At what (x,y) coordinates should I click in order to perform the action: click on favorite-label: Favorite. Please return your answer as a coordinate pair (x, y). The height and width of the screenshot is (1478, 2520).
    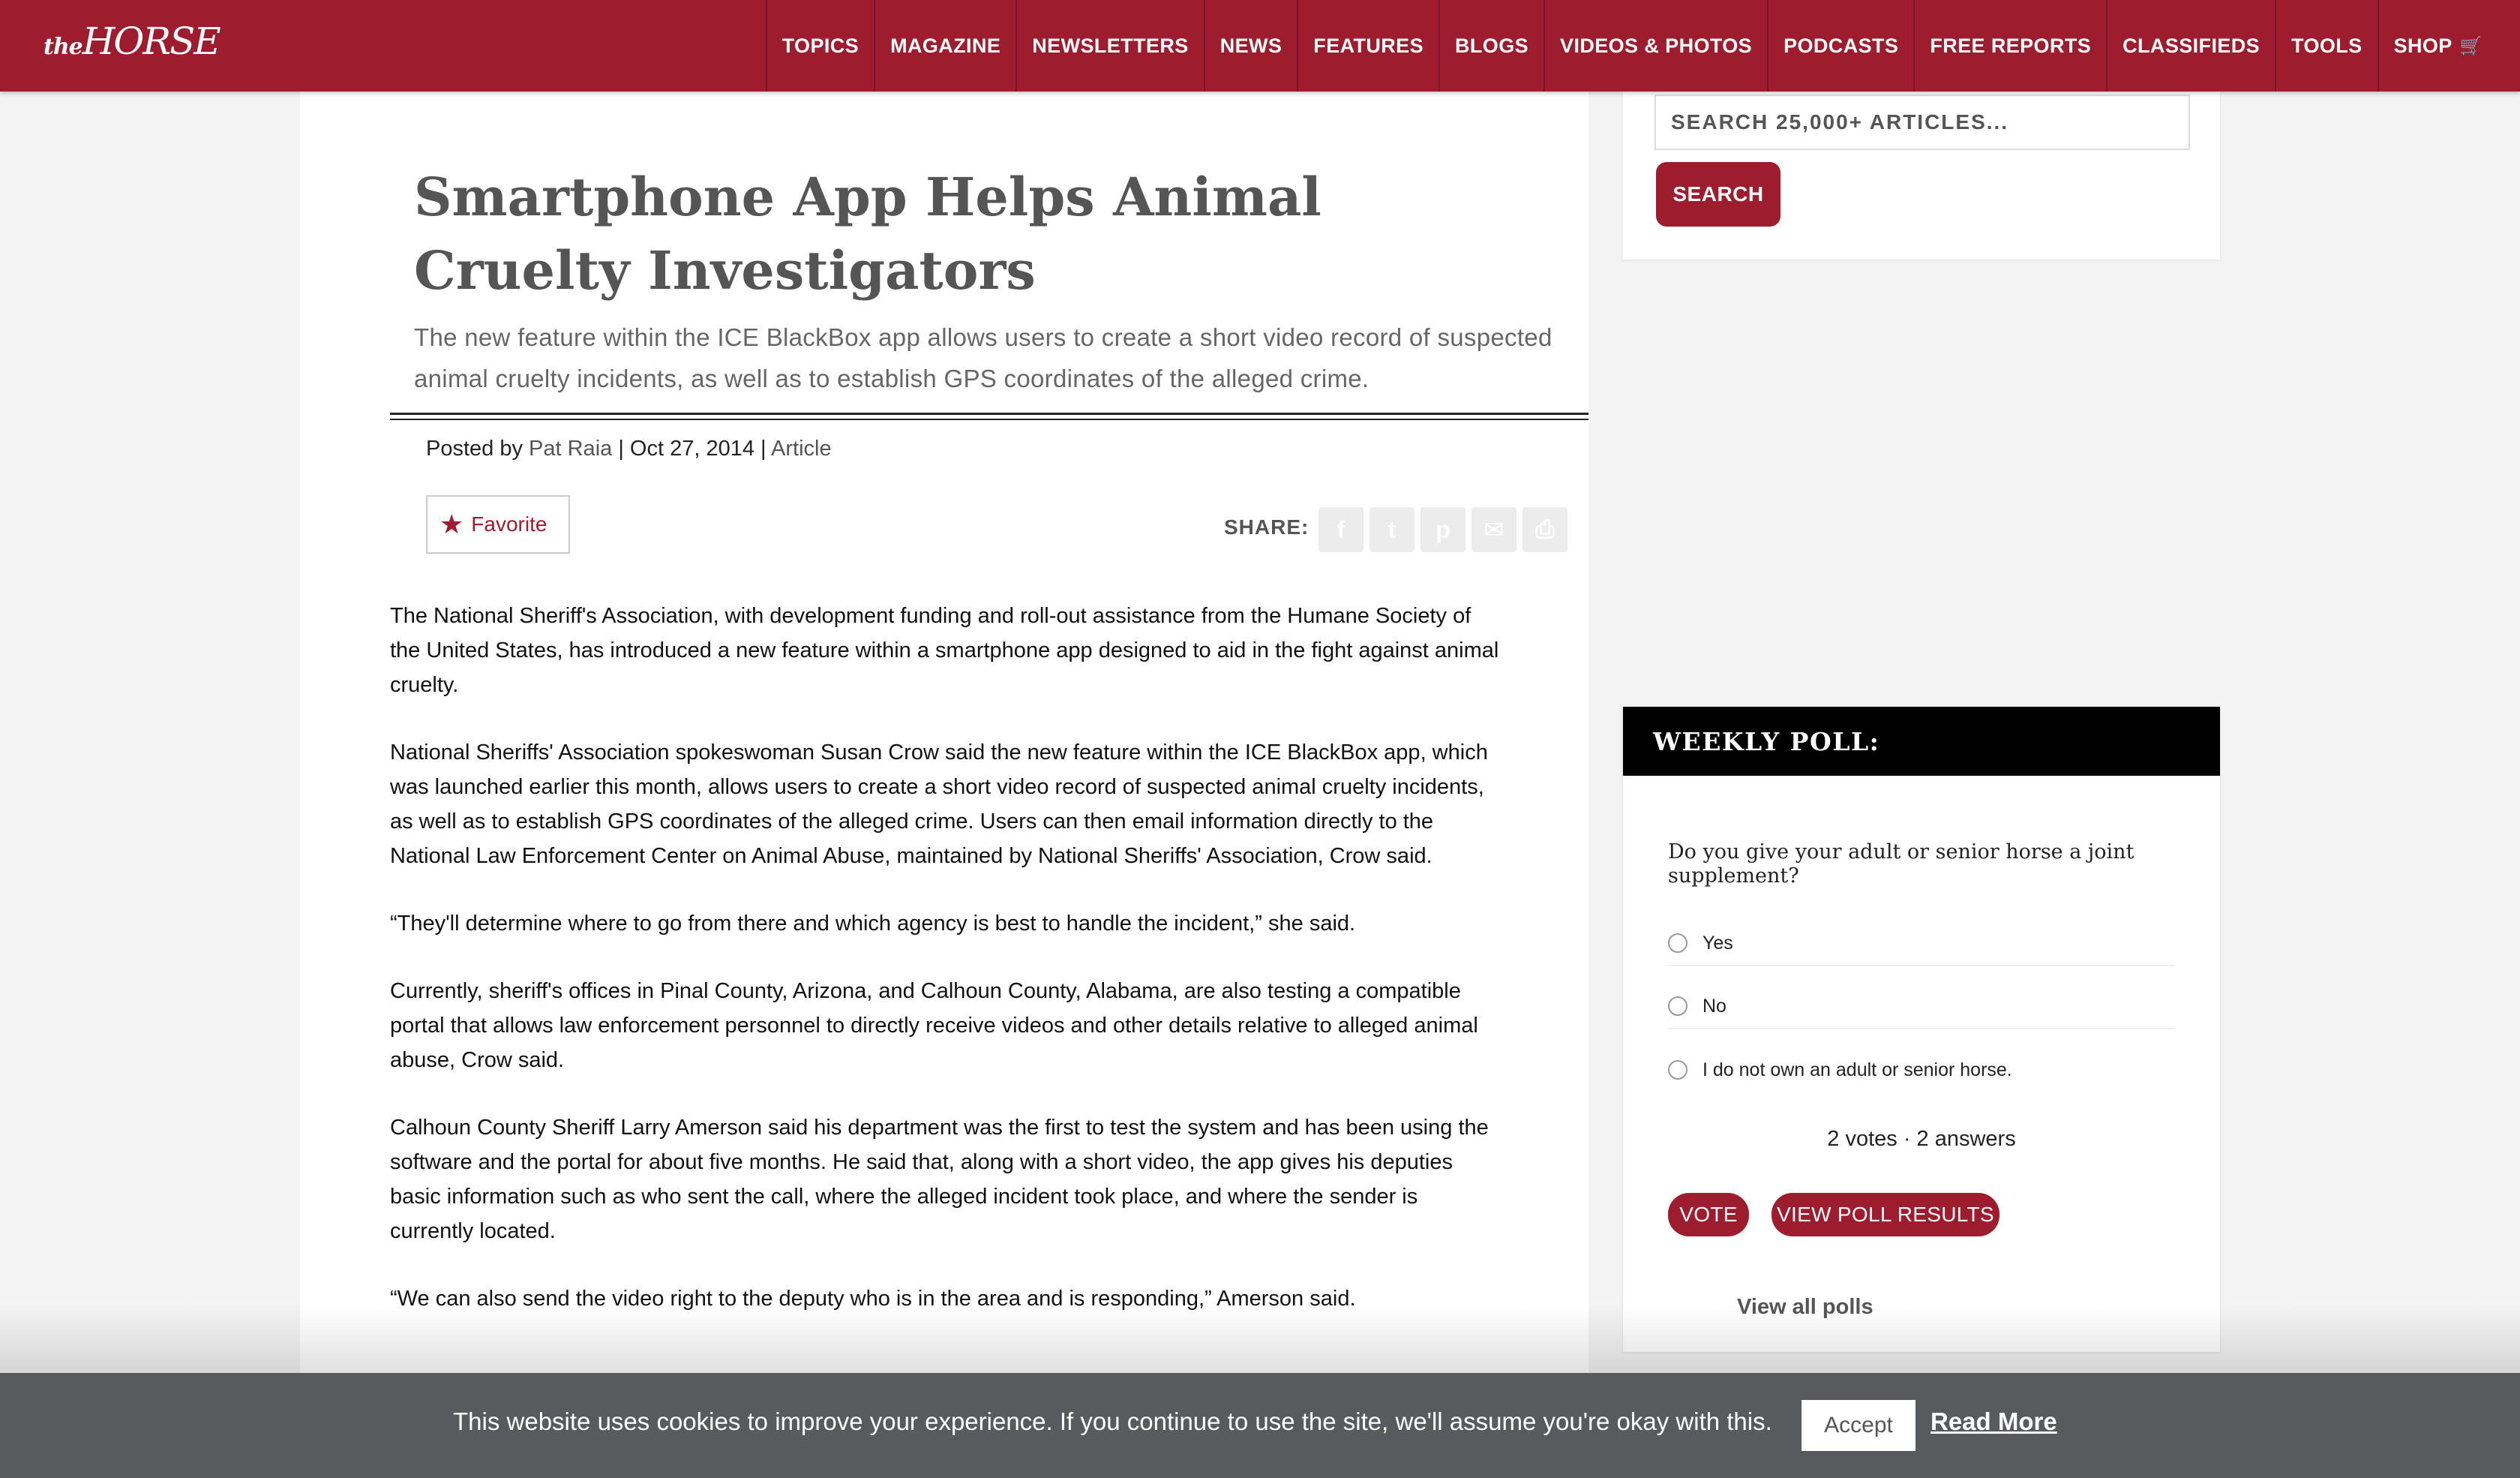
    Looking at the image, I should click on (509, 524).